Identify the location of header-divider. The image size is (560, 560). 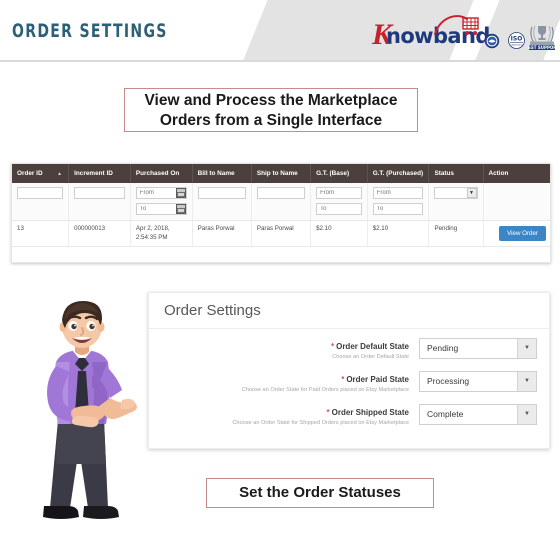
(280, 61).